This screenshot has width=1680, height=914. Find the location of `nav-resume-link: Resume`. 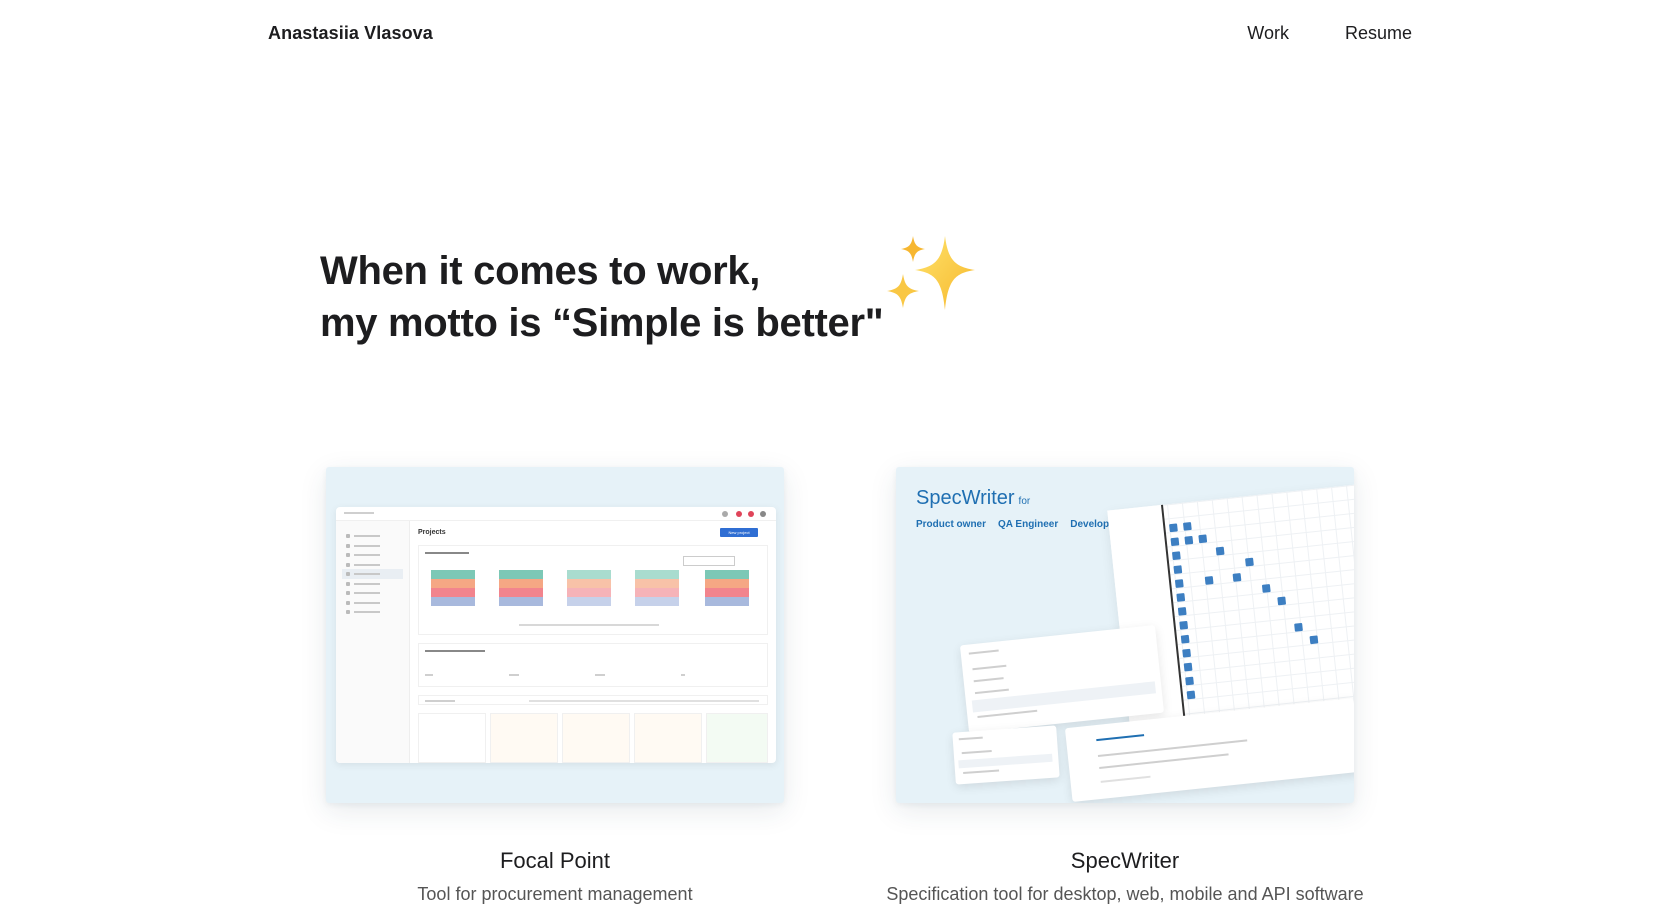

nav-resume-link: Resume is located at coordinates (1378, 33).